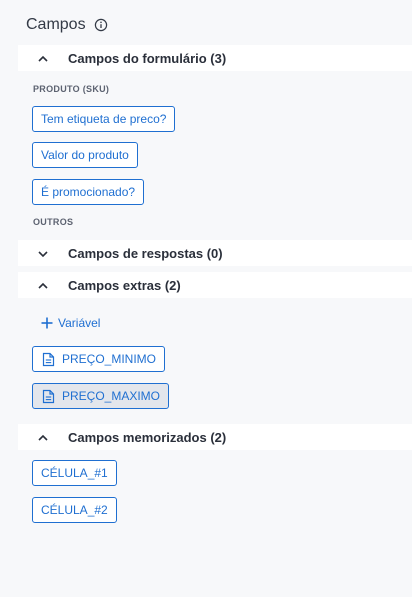  I want to click on chevron-down-icon, so click(43, 253).